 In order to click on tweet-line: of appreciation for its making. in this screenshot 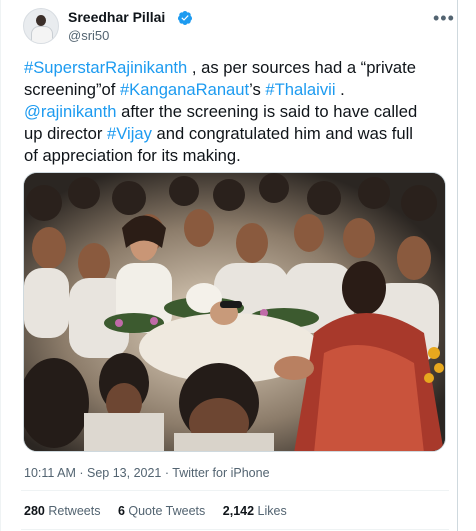, I will do `click(234, 156)`.